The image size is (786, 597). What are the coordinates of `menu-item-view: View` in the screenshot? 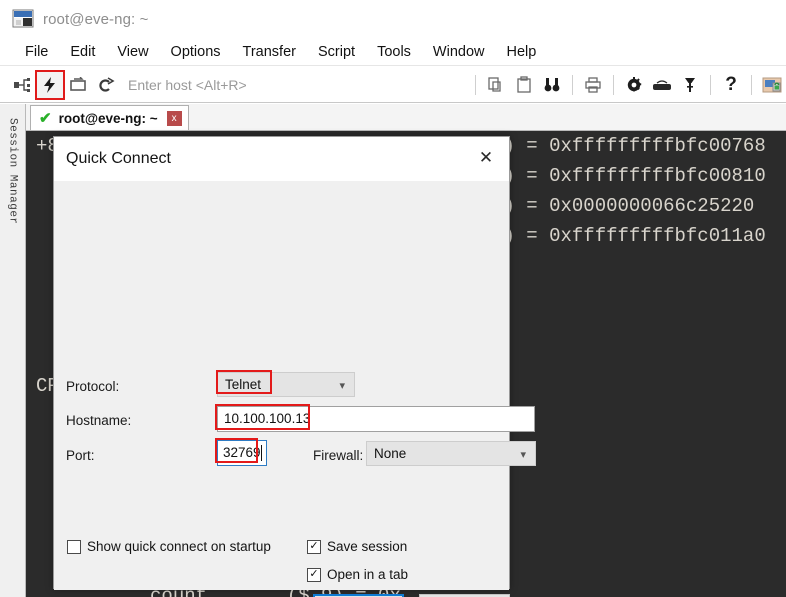 It's located at (132, 52).